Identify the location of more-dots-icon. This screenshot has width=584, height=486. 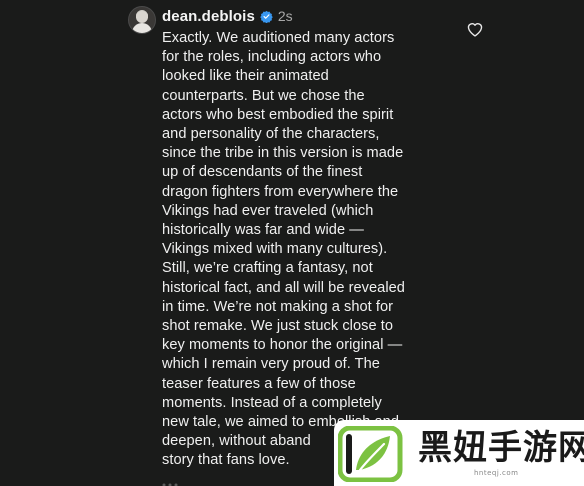
(170, 484).